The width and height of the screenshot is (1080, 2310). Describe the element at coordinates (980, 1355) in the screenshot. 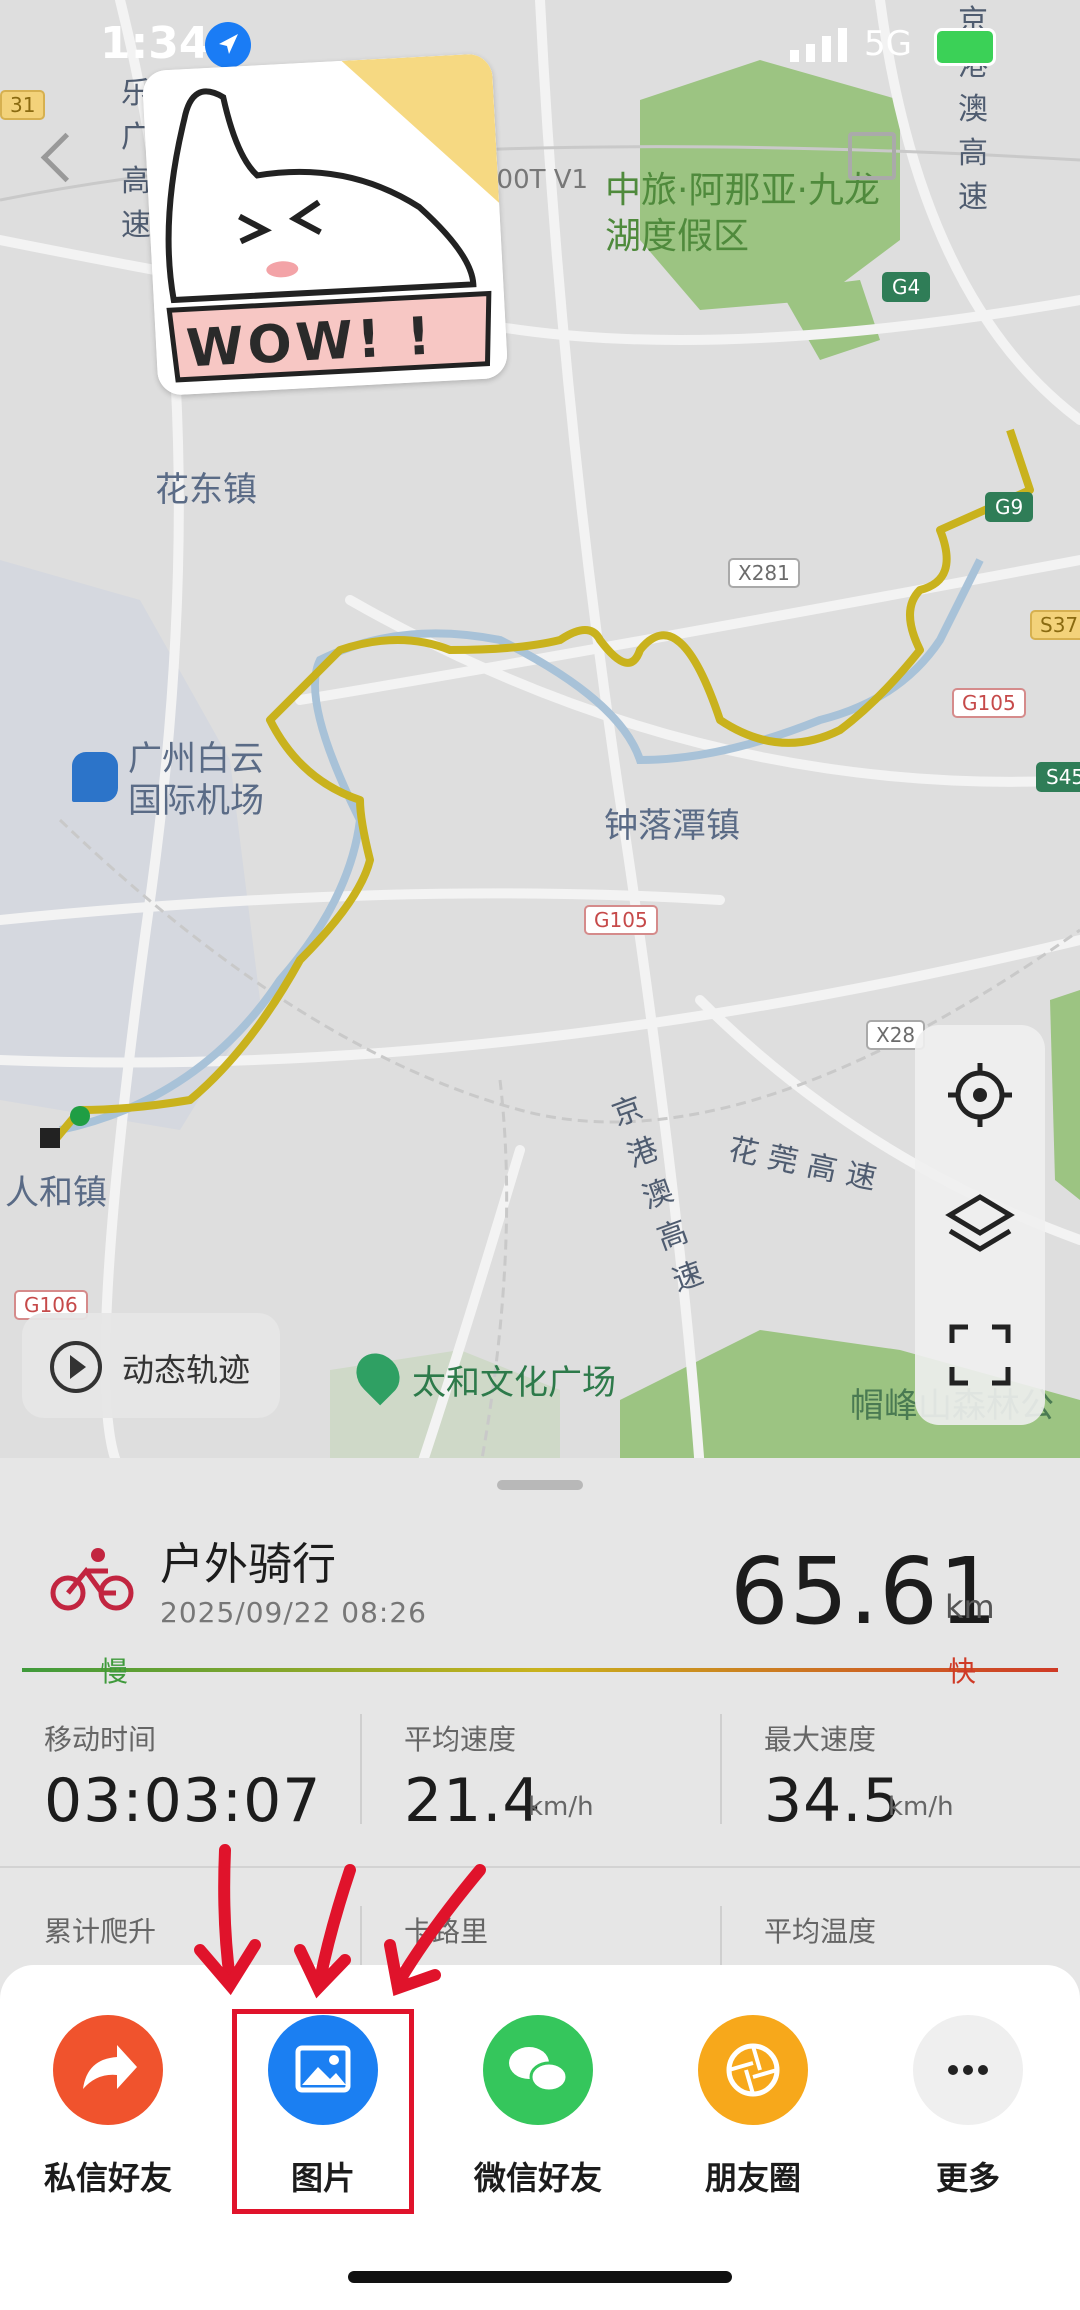

I see `fullscreen-icon` at that location.